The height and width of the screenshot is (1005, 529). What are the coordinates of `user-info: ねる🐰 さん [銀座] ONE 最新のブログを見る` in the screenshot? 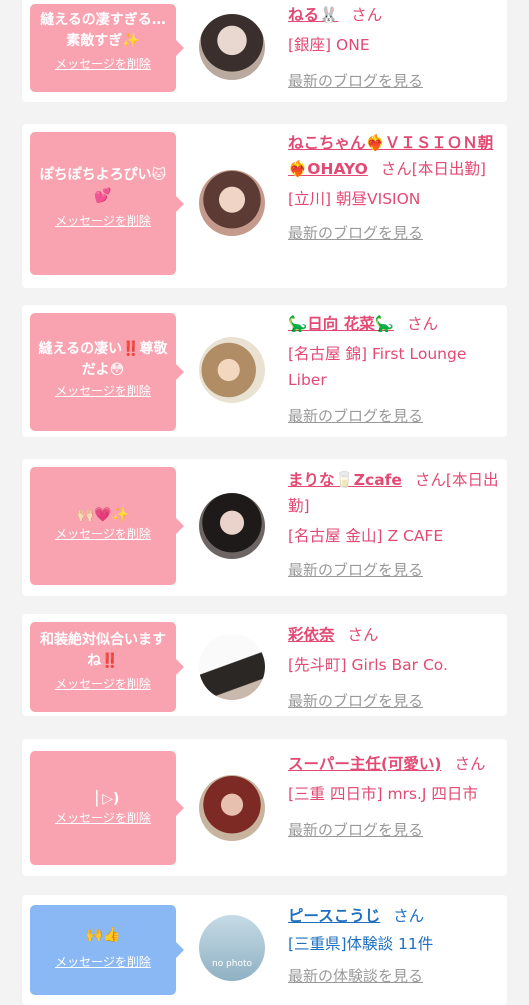 It's located at (394, 48).